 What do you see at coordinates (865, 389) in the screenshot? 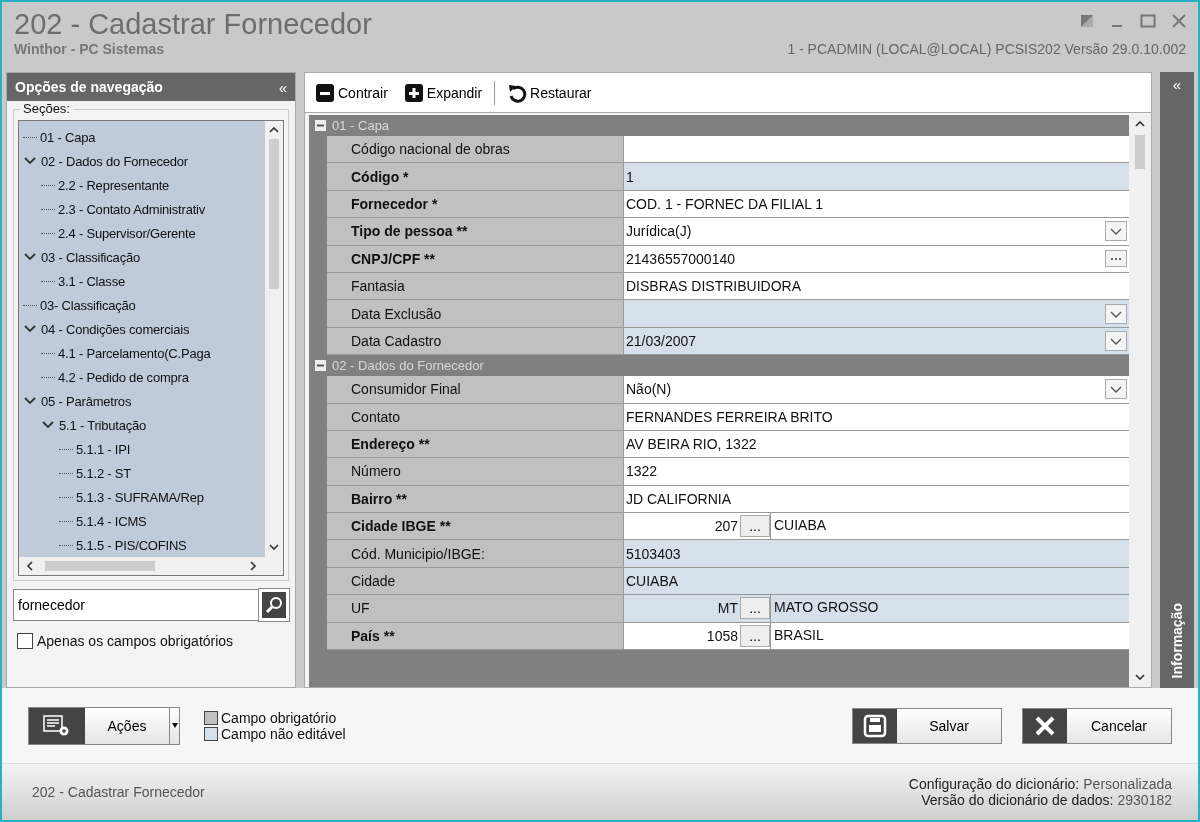
I see `field-value: Não(N)` at bounding box center [865, 389].